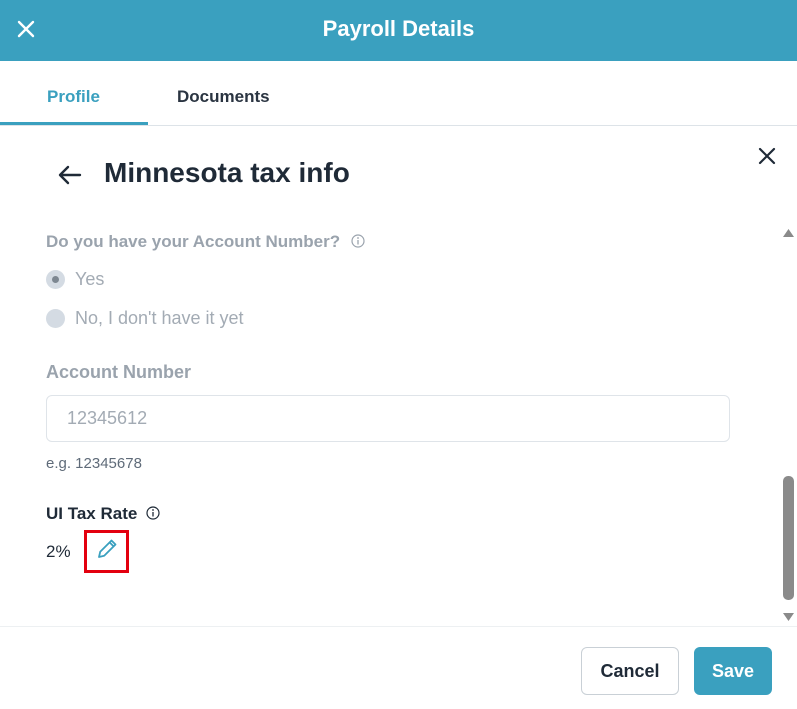  I want to click on account-number-field-wrapper, so click(388, 418).